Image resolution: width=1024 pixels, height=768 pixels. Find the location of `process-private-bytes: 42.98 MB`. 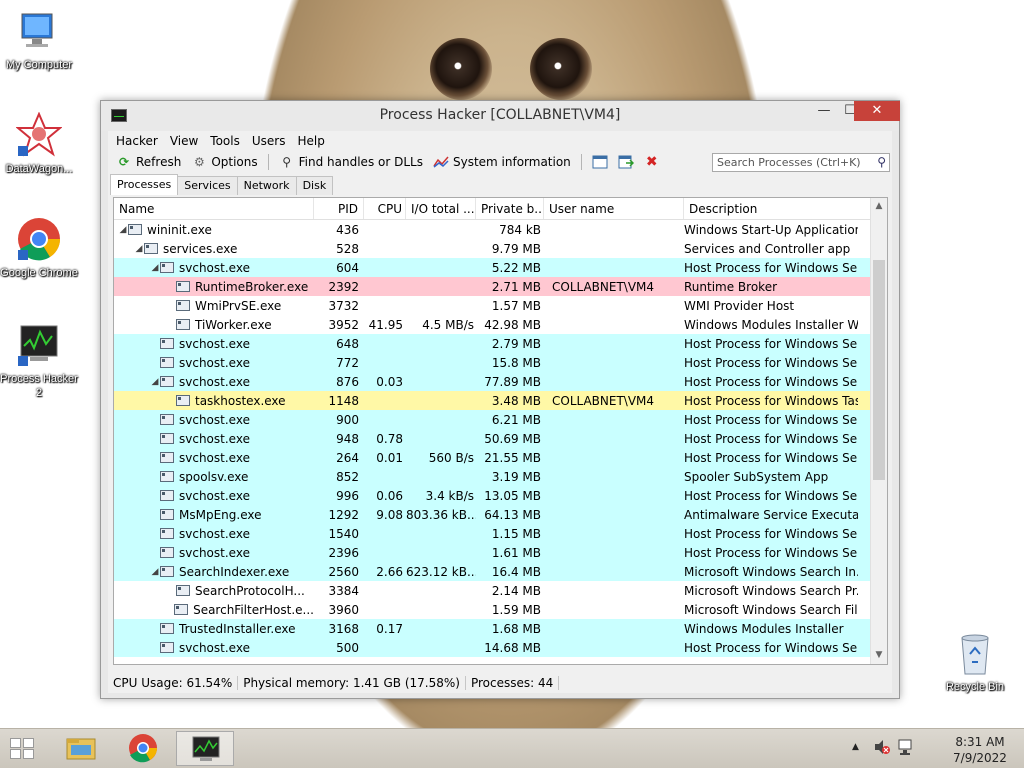

process-private-bytes: 42.98 MB is located at coordinates (512, 324).